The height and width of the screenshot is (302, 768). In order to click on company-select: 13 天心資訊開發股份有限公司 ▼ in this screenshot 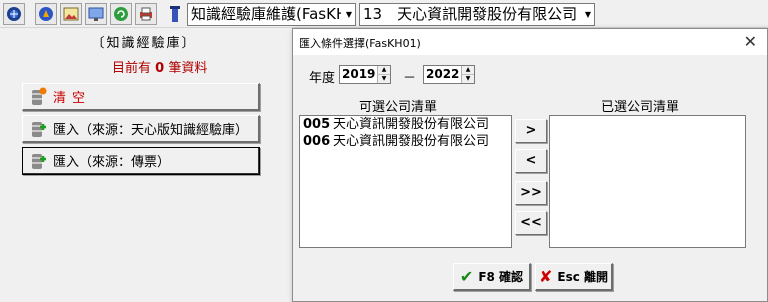, I will do `click(477, 14)`.